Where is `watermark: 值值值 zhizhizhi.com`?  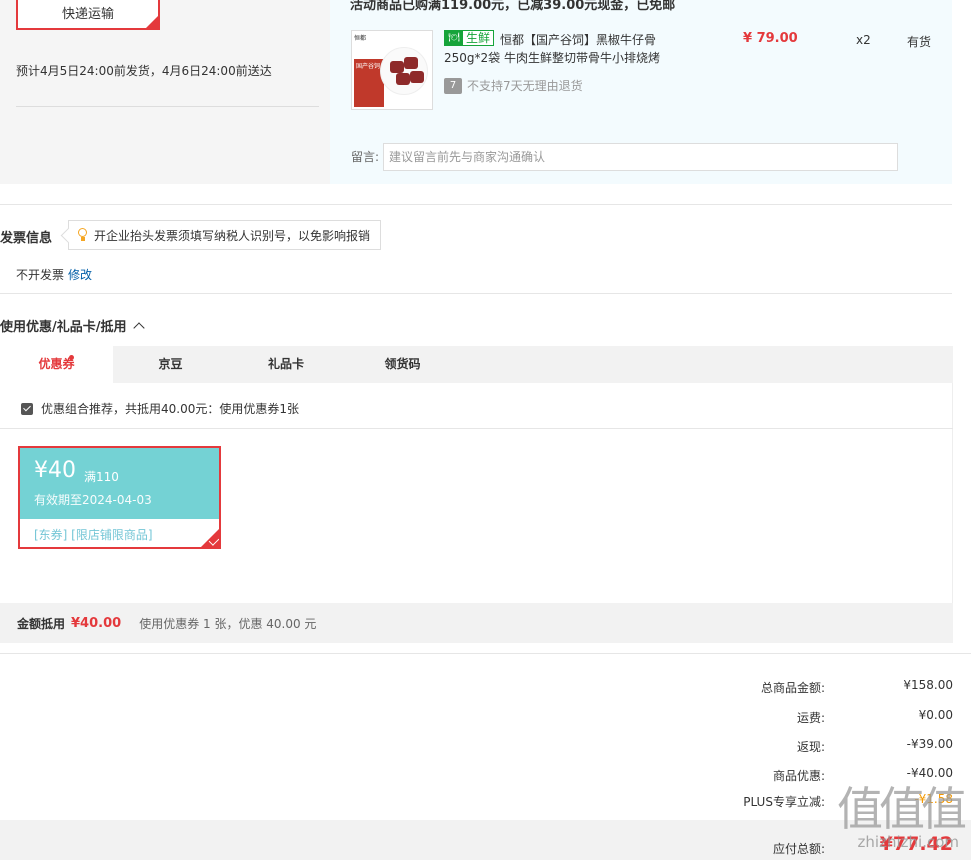 watermark: 值值值 zhizhizhi.com is located at coordinates (895, 817).